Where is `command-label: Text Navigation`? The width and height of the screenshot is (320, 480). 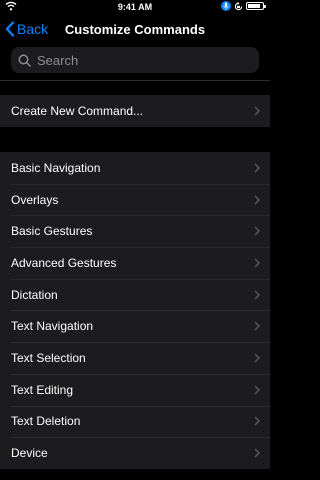
command-label: Text Navigation is located at coordinates (52, 326).